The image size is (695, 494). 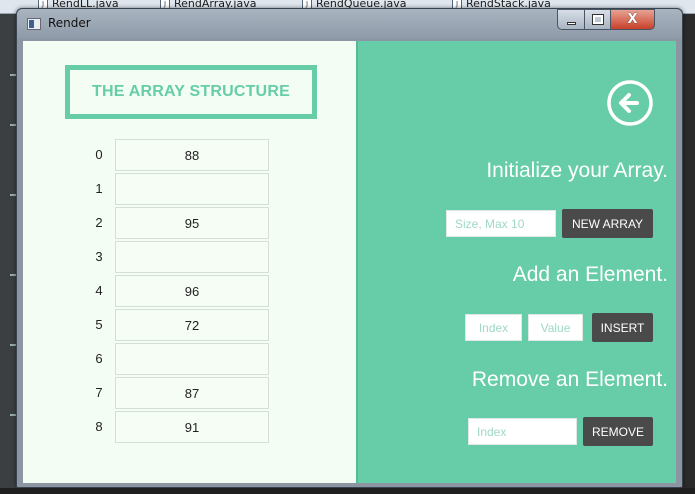 What do you see at coordinates (99, 222) in the screenshot?
I see `array-index-label: 2` at bounding box center [99, 222].